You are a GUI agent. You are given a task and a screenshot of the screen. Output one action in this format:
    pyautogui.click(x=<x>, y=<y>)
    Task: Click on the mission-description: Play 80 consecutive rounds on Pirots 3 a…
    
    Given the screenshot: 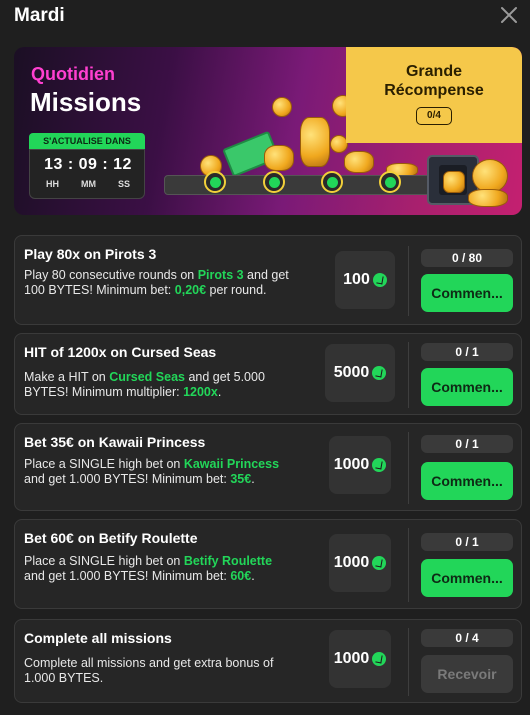 What is the action you would take?
    pyautogui.click(x=156, y=282)
    